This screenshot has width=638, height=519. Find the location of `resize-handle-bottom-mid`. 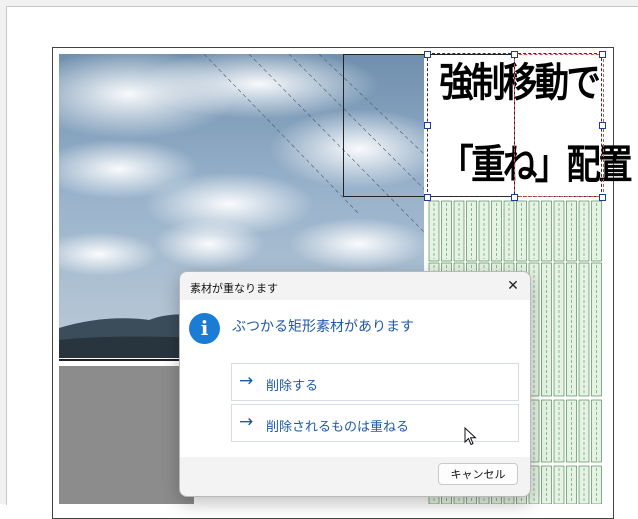

resize-handle-bottom-mid is located at coordinates (514, 197).